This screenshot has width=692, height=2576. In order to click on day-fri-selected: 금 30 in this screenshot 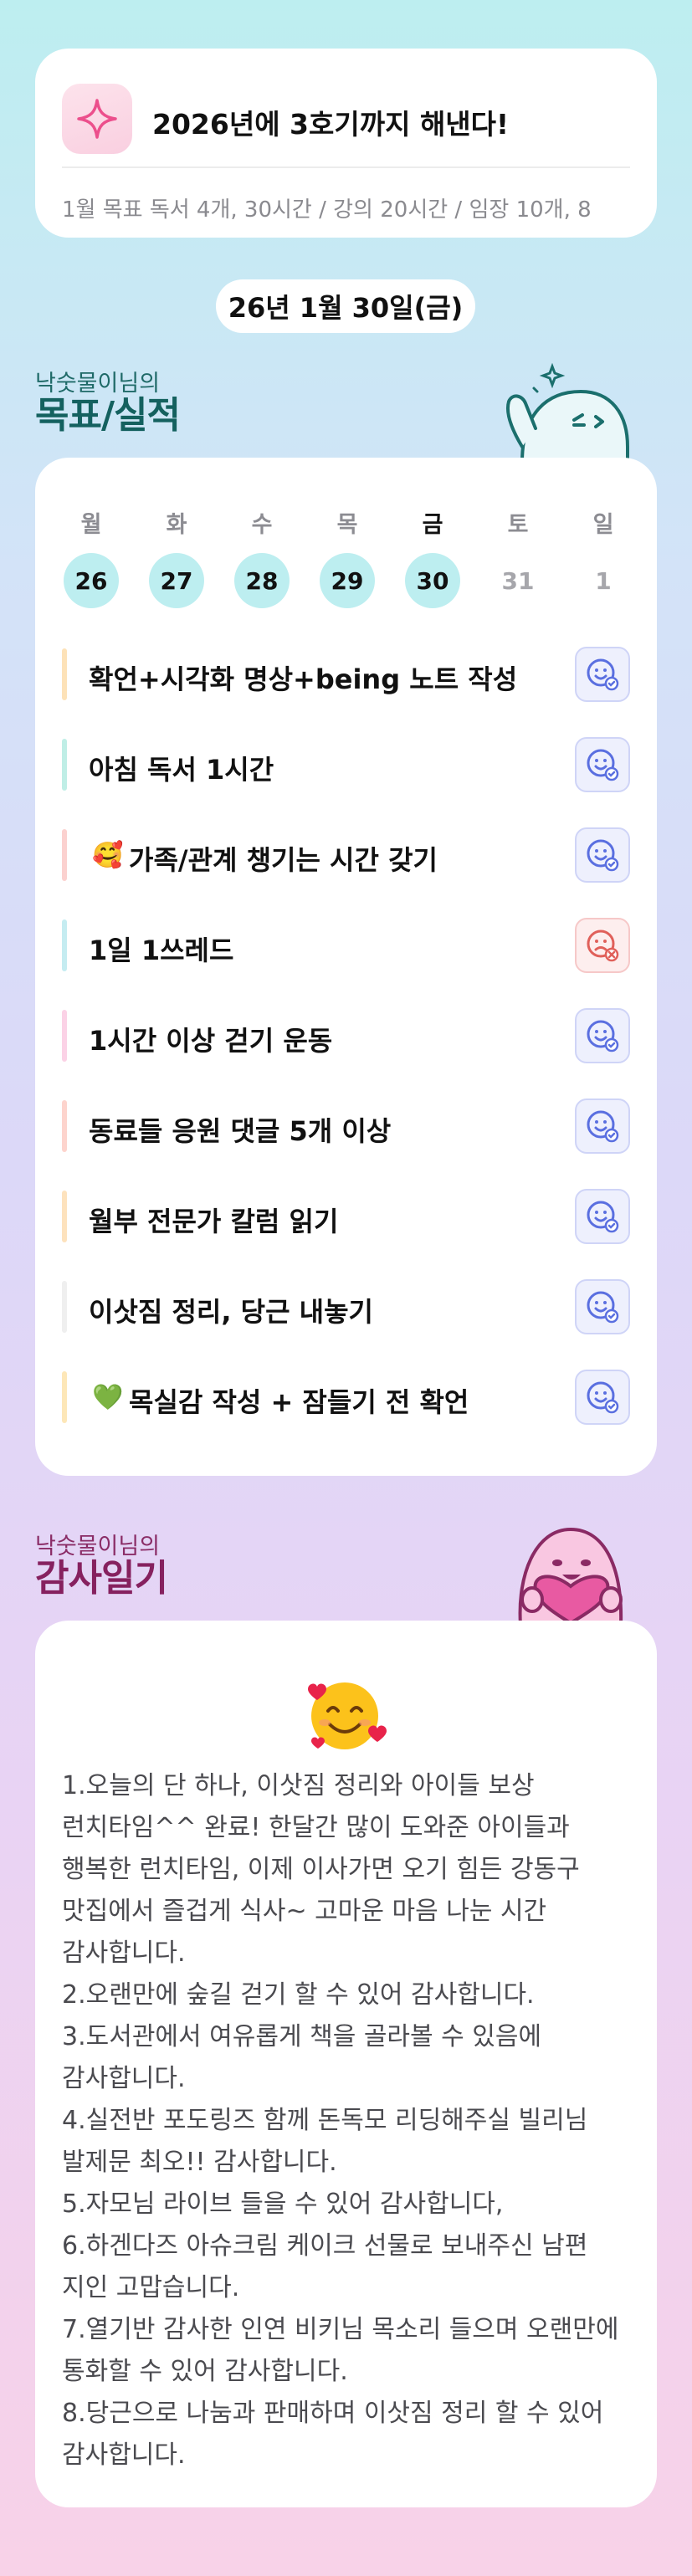, I will do `click(432, 557)`.